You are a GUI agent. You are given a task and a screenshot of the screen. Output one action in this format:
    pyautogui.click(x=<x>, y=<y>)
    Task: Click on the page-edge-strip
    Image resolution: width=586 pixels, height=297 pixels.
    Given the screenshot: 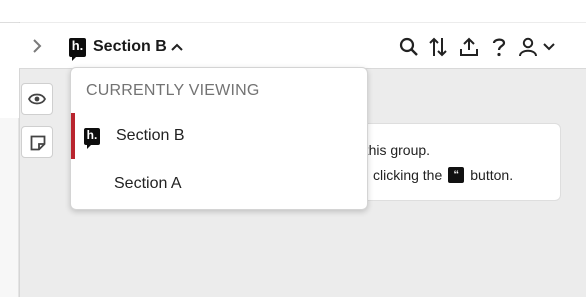 What is the action you would take?
    pyautogui.click(x=9, y=207)
    